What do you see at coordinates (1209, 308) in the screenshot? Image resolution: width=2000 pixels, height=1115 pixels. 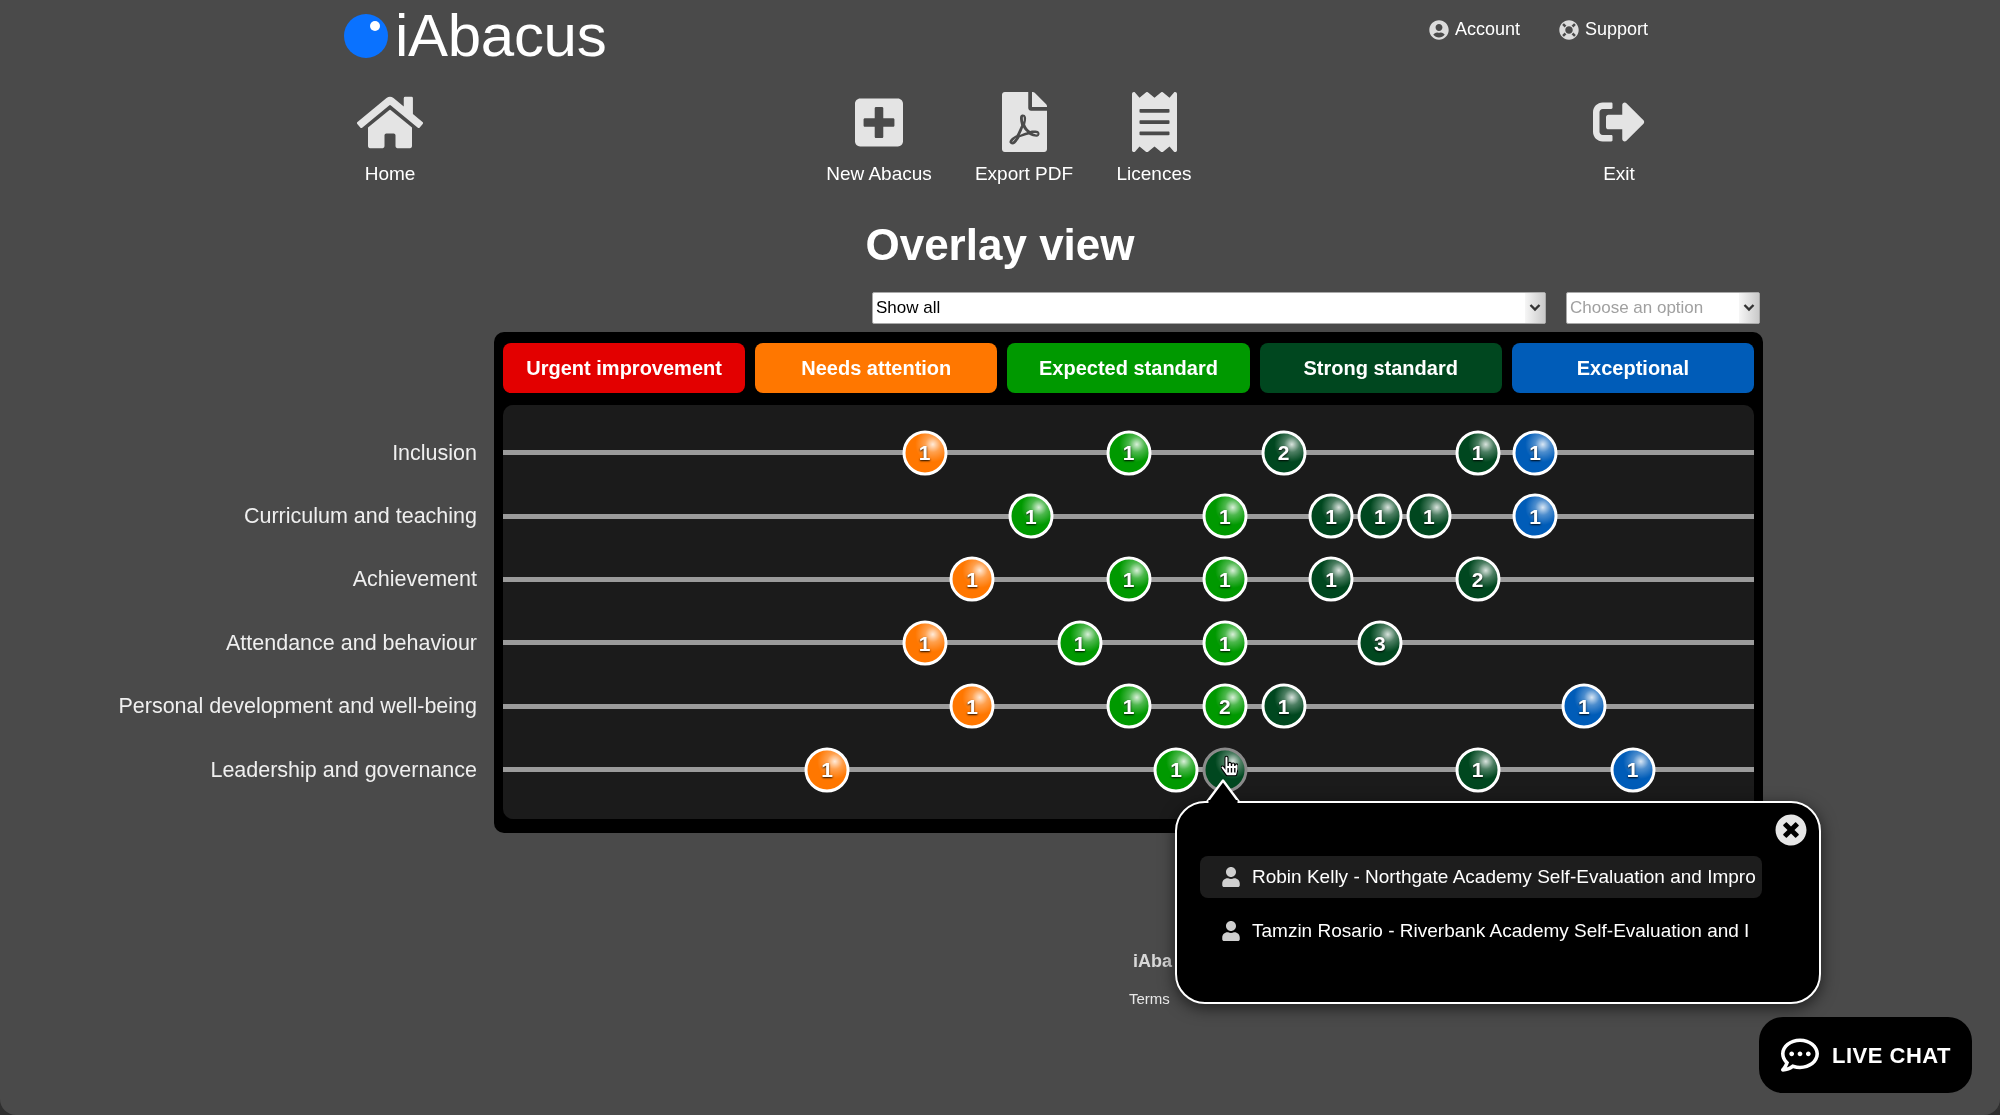 I see `filter-select: Show all` at bounding box center [1209, 308].